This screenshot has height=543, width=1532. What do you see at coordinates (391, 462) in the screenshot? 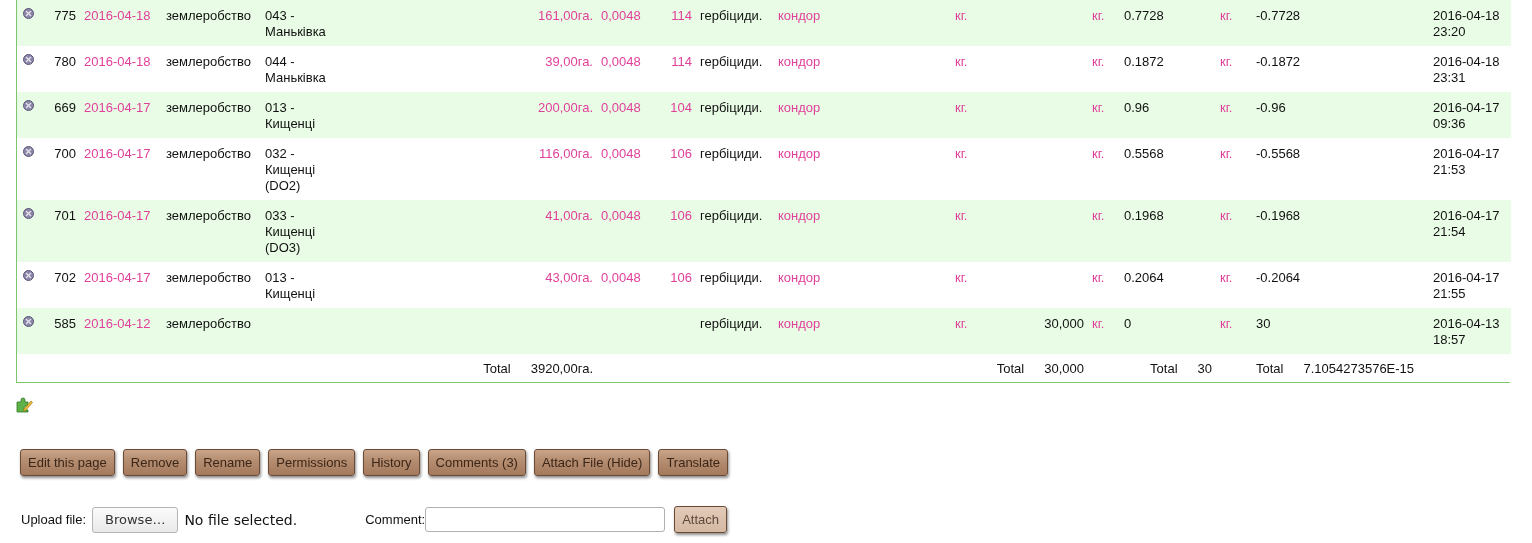
I see `action-button: History` at bounding box center [391, 462].